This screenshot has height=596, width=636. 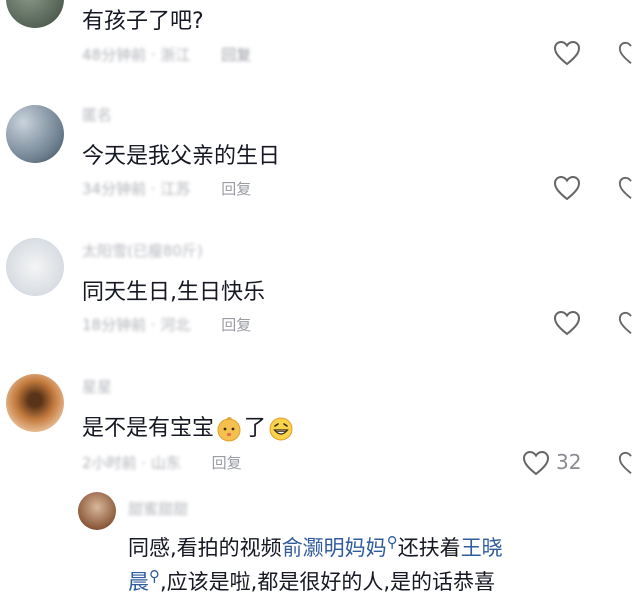 I want to click on reply-text-suffix: ,应该是啦,都是很好的人,是的话恭喜, so click(x=328, y=582).